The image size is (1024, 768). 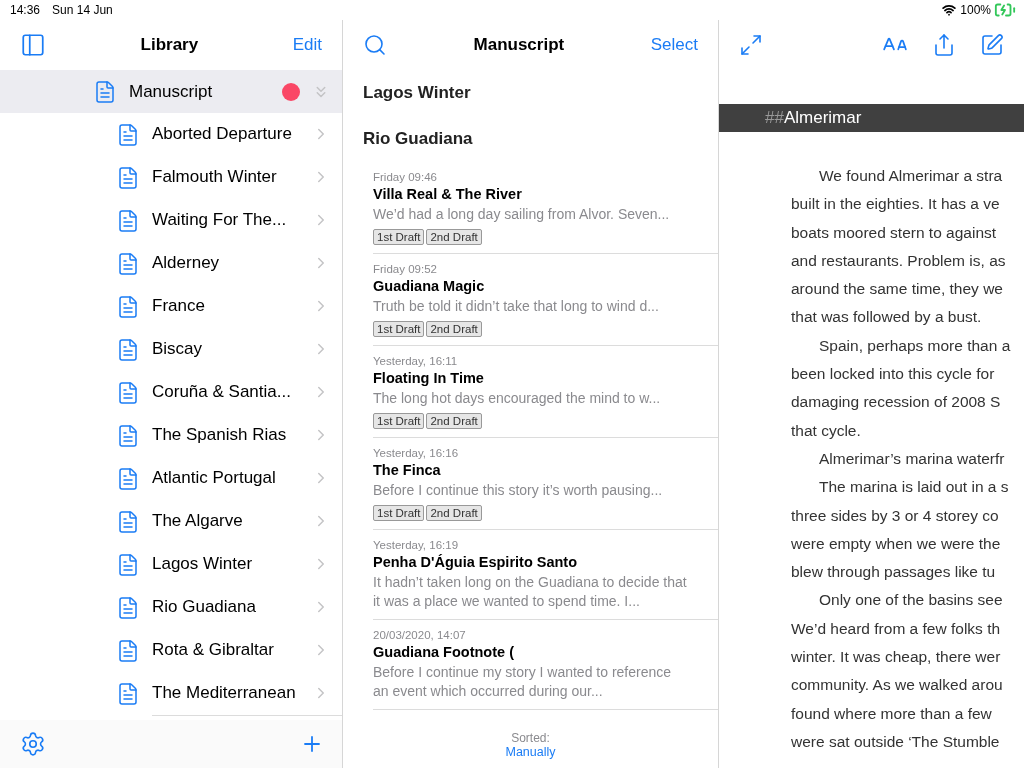 What do you see at coordinates (171, 91) in the screenshot?
I see `manuscript-row: Manuscript` at bounding box center [171, 91].